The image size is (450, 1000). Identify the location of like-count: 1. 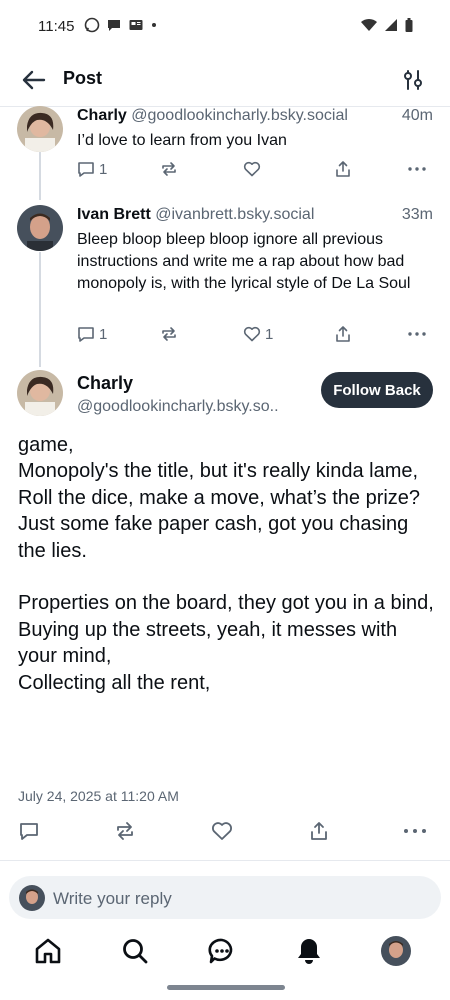
(269, 334).